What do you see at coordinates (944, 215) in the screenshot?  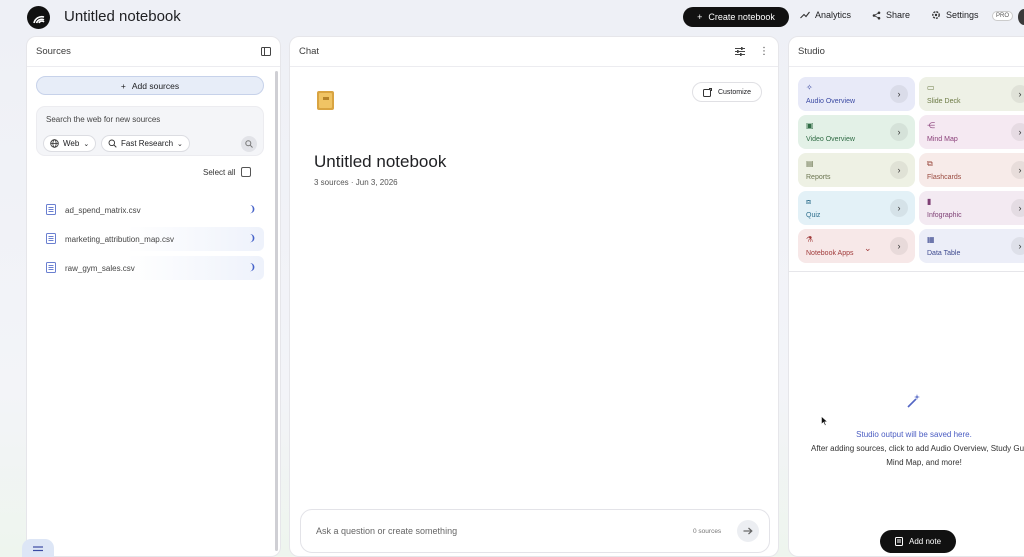 I see `studio-card-label: Infographic` at bounding box center [944, 215].